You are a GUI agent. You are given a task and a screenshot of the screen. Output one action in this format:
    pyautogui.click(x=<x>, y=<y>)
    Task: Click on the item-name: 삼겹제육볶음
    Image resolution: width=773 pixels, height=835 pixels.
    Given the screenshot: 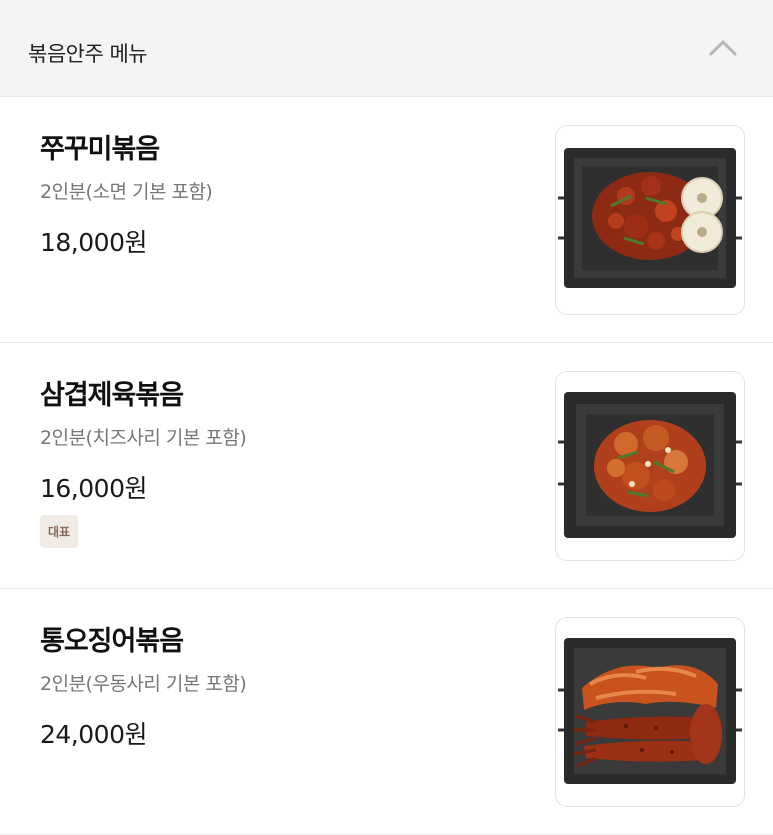 What is the action you would take?
    pyautogui.click(x=112, y=395)
    